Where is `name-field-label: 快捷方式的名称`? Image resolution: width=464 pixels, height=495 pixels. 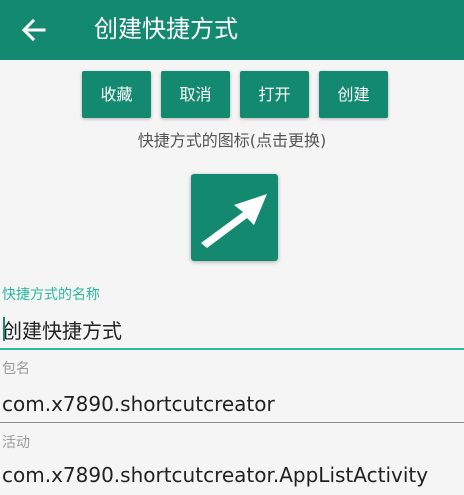
name-field-label: 快捷方式的名称 is located at coordinates (51, 295).